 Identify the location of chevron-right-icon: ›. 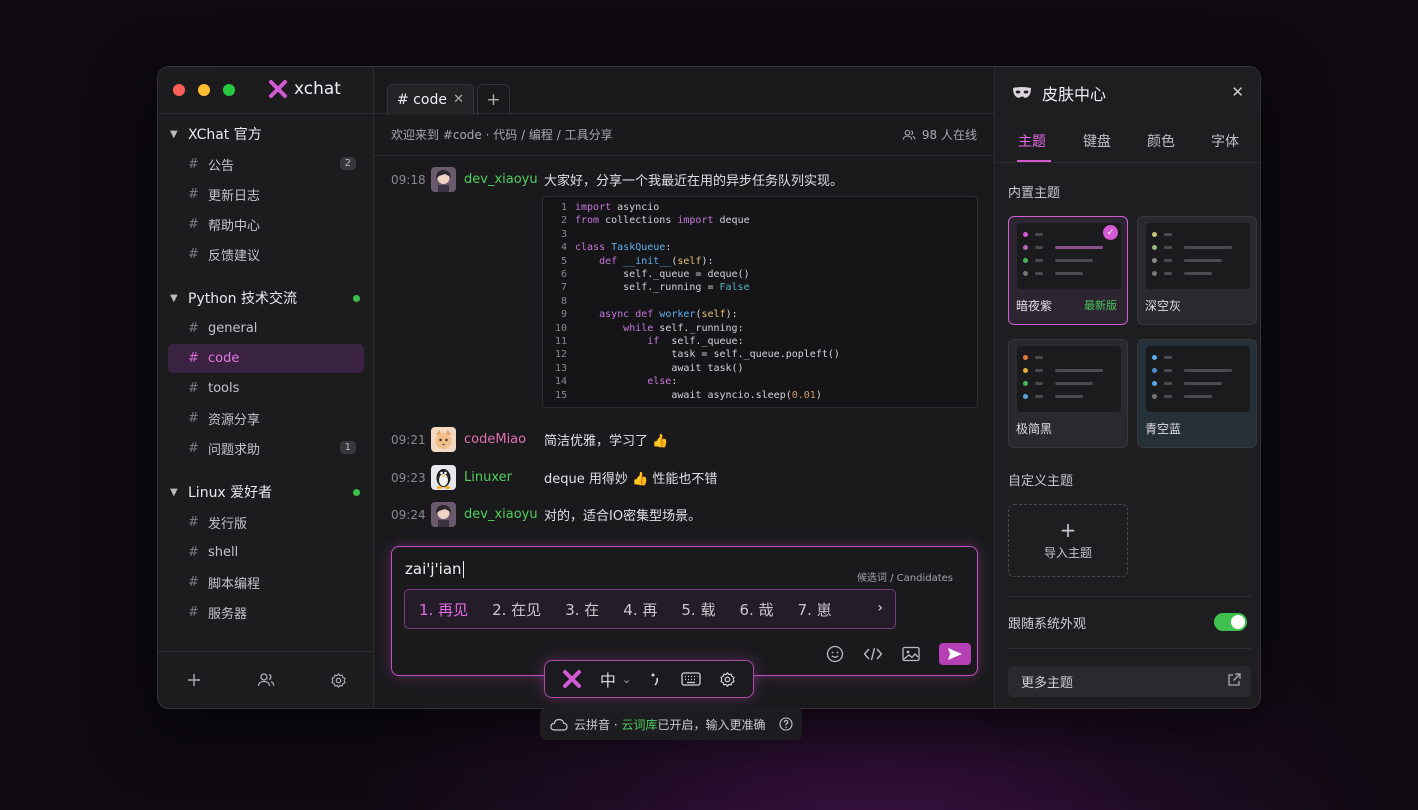
(880, 608).